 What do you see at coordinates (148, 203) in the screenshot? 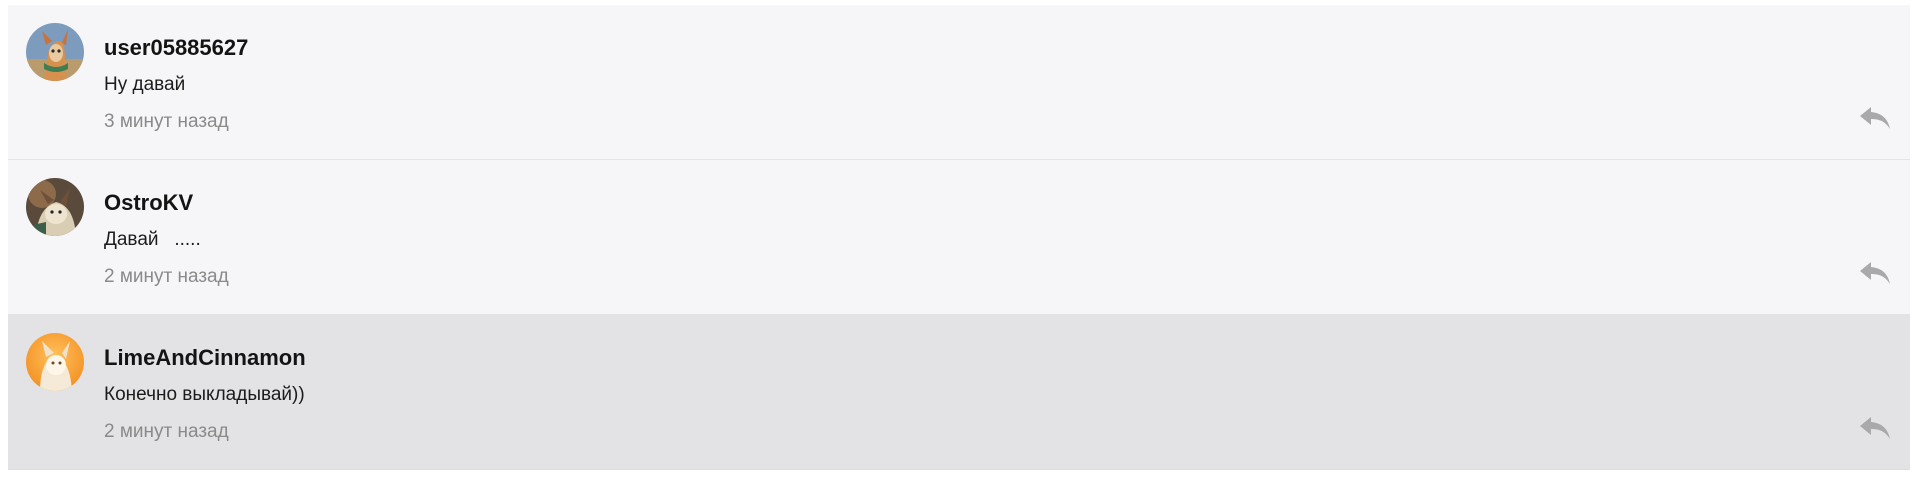
I see `comment-username: OstroKV` at bounding box center [148, 203].